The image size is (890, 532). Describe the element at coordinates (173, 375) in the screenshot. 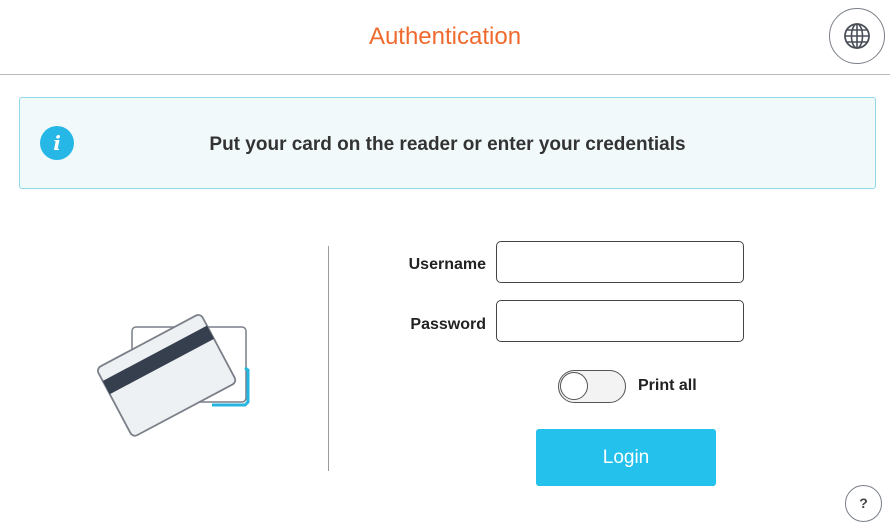

I see `card-reader-icon` at that location.